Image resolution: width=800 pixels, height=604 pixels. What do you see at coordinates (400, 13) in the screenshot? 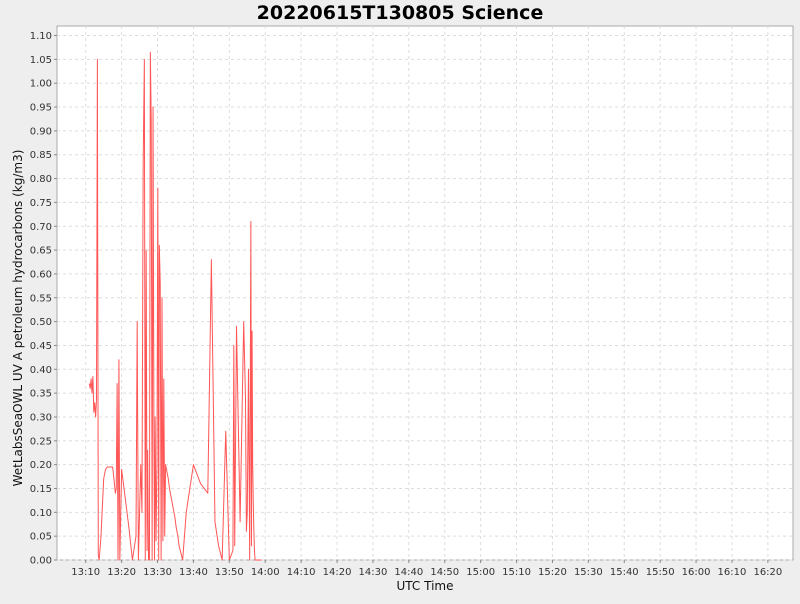
I see `chart-title: 20220615T130805 Science` at bounding box center [400, 13].